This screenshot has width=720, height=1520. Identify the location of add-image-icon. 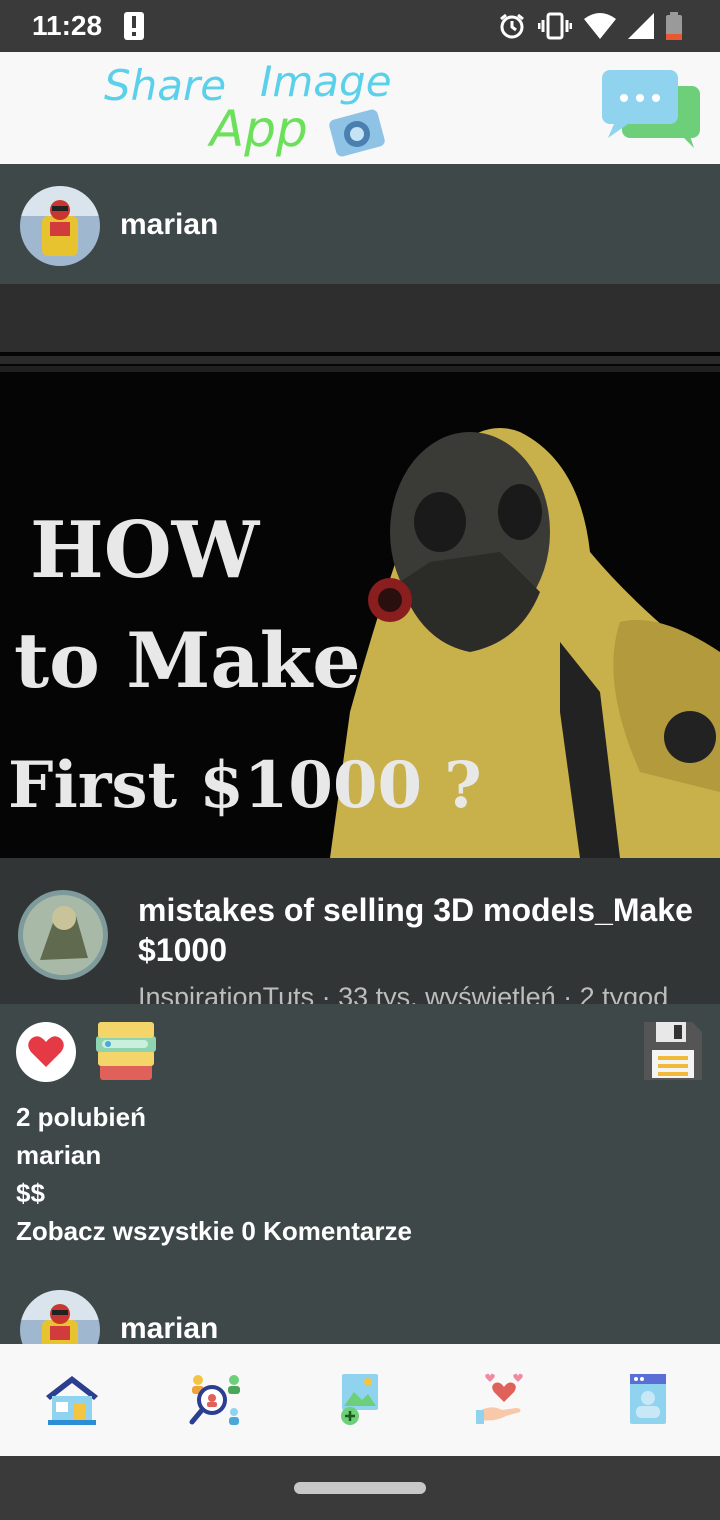
(360, 1400).